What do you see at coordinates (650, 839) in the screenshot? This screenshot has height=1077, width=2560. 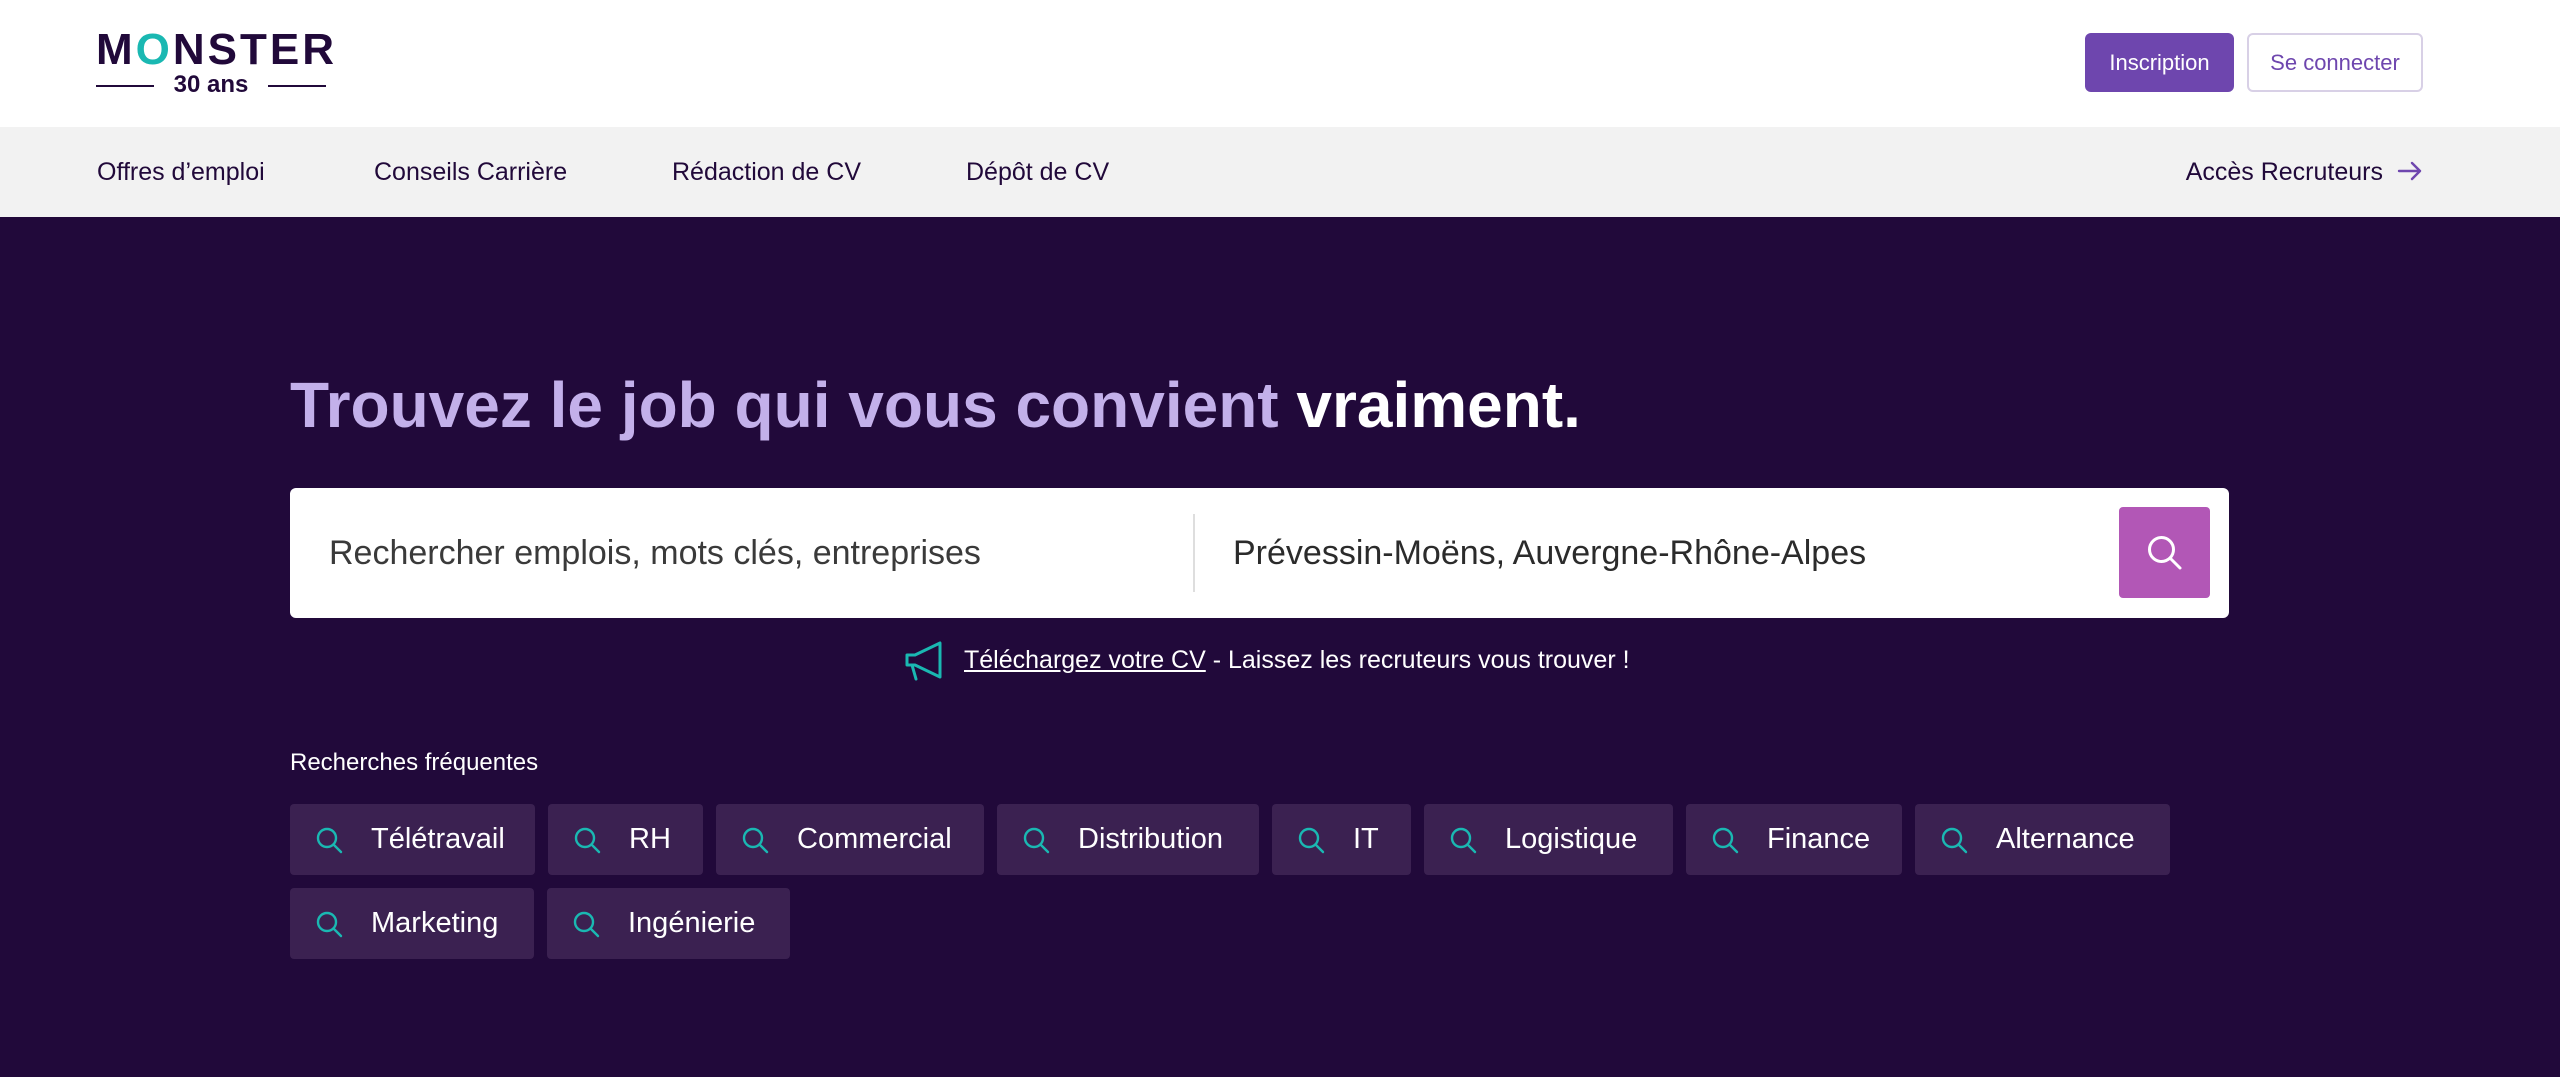 I see `chip-label: RH` at bounding box center [650, 839].